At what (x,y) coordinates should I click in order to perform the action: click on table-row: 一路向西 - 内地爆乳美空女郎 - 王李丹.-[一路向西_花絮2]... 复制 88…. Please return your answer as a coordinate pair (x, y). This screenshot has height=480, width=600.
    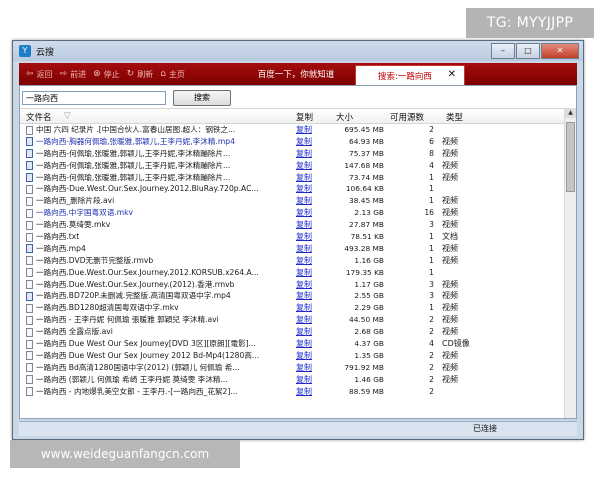
    Looking at the image, I should click on (293, 392).